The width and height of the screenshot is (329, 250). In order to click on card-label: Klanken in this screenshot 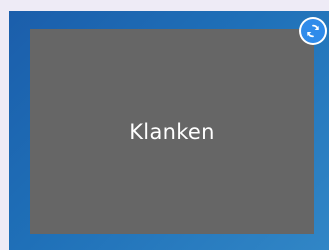, I will do `click(172, 131)`.